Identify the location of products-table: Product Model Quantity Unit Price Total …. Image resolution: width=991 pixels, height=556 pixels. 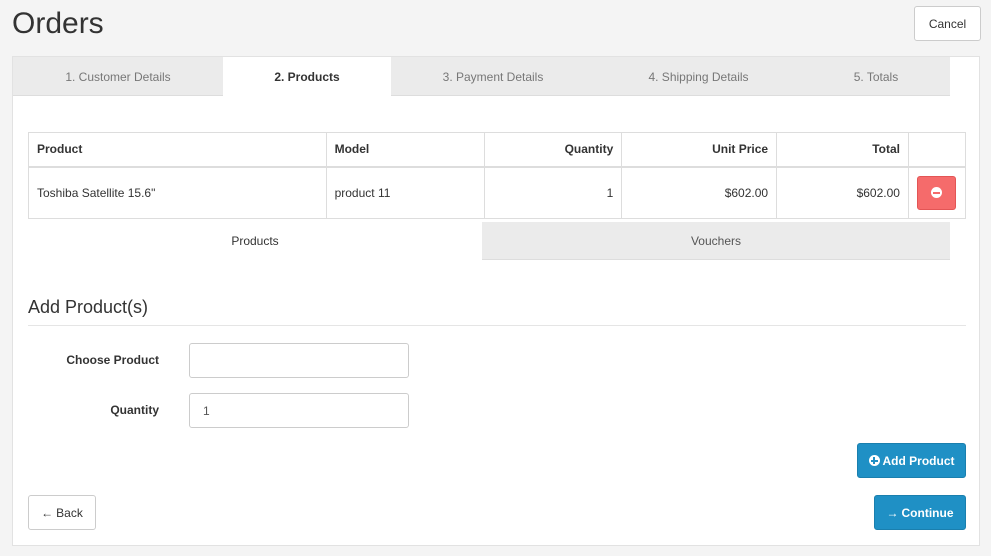
(497, 175).